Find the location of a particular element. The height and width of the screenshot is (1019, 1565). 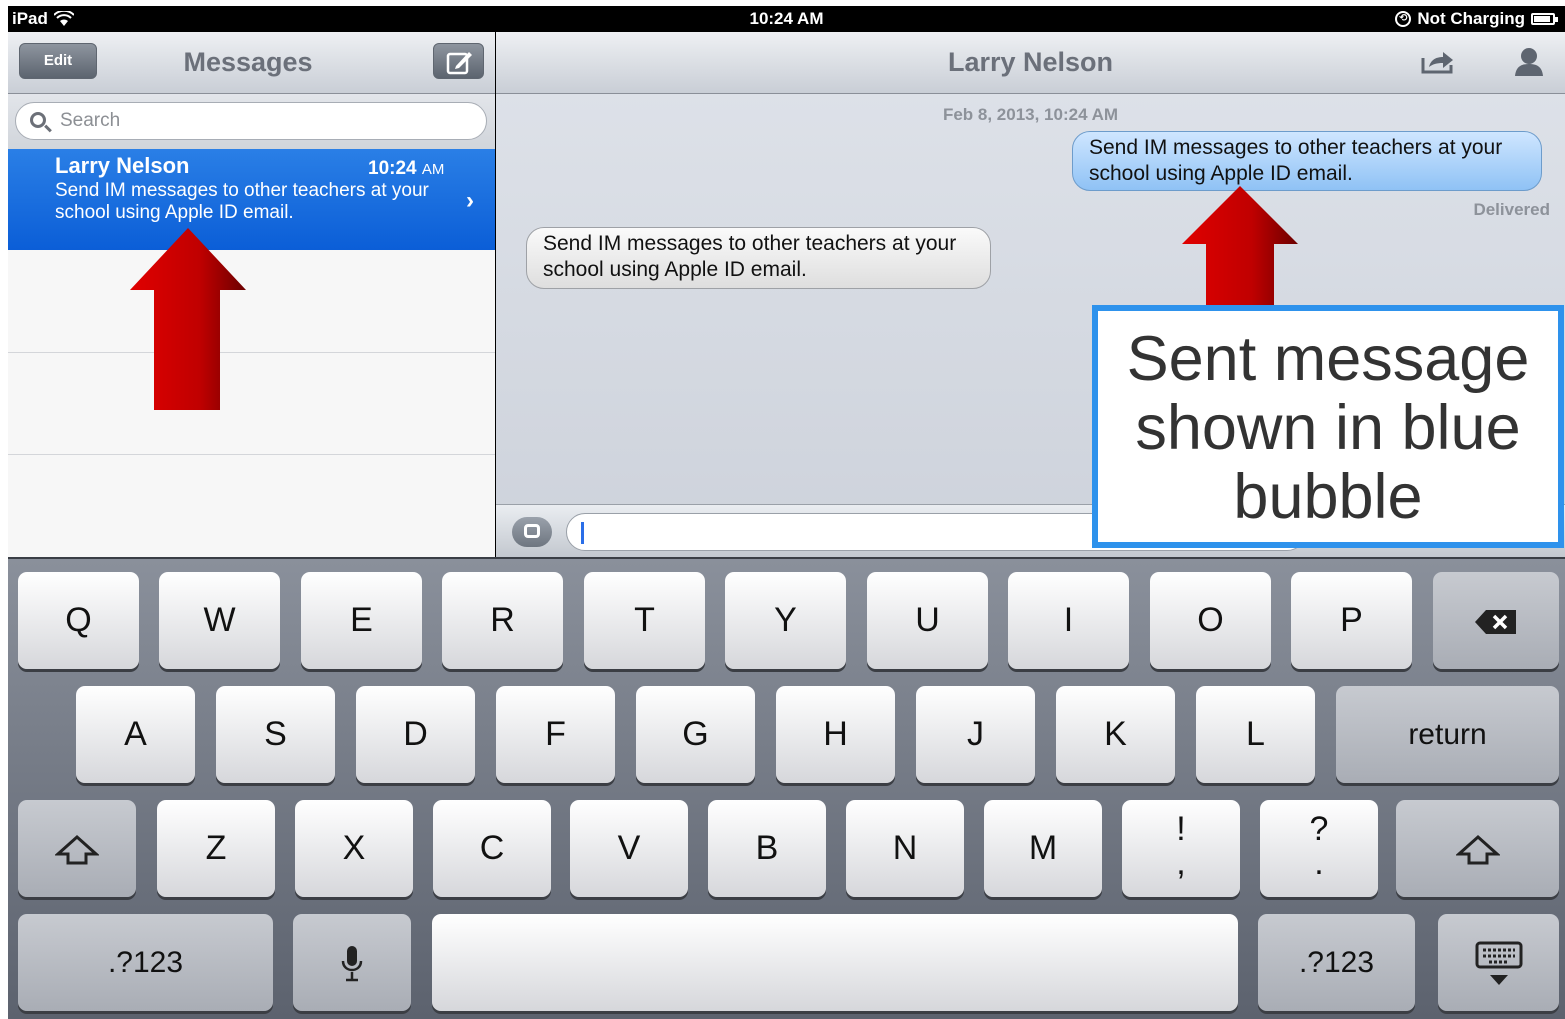

key-k: K is located at coordinates (1115, 734).